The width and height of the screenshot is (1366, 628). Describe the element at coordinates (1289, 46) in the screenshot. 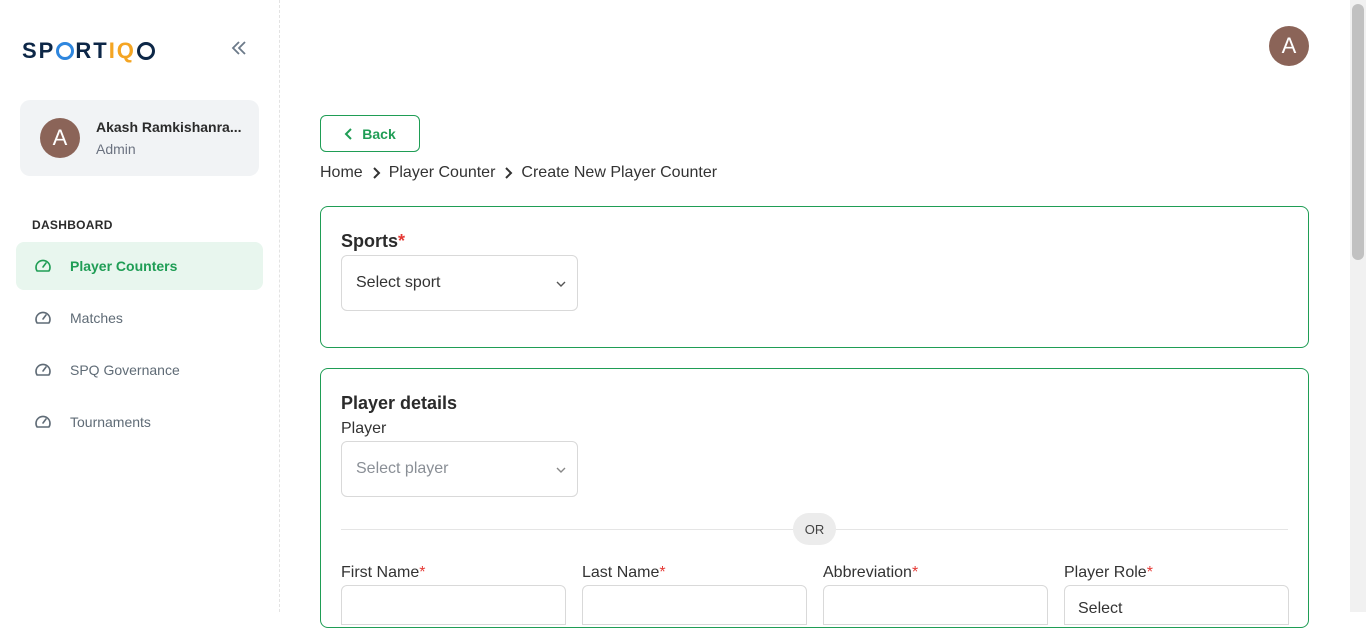

I see `header-user-avatar: A` at that location.